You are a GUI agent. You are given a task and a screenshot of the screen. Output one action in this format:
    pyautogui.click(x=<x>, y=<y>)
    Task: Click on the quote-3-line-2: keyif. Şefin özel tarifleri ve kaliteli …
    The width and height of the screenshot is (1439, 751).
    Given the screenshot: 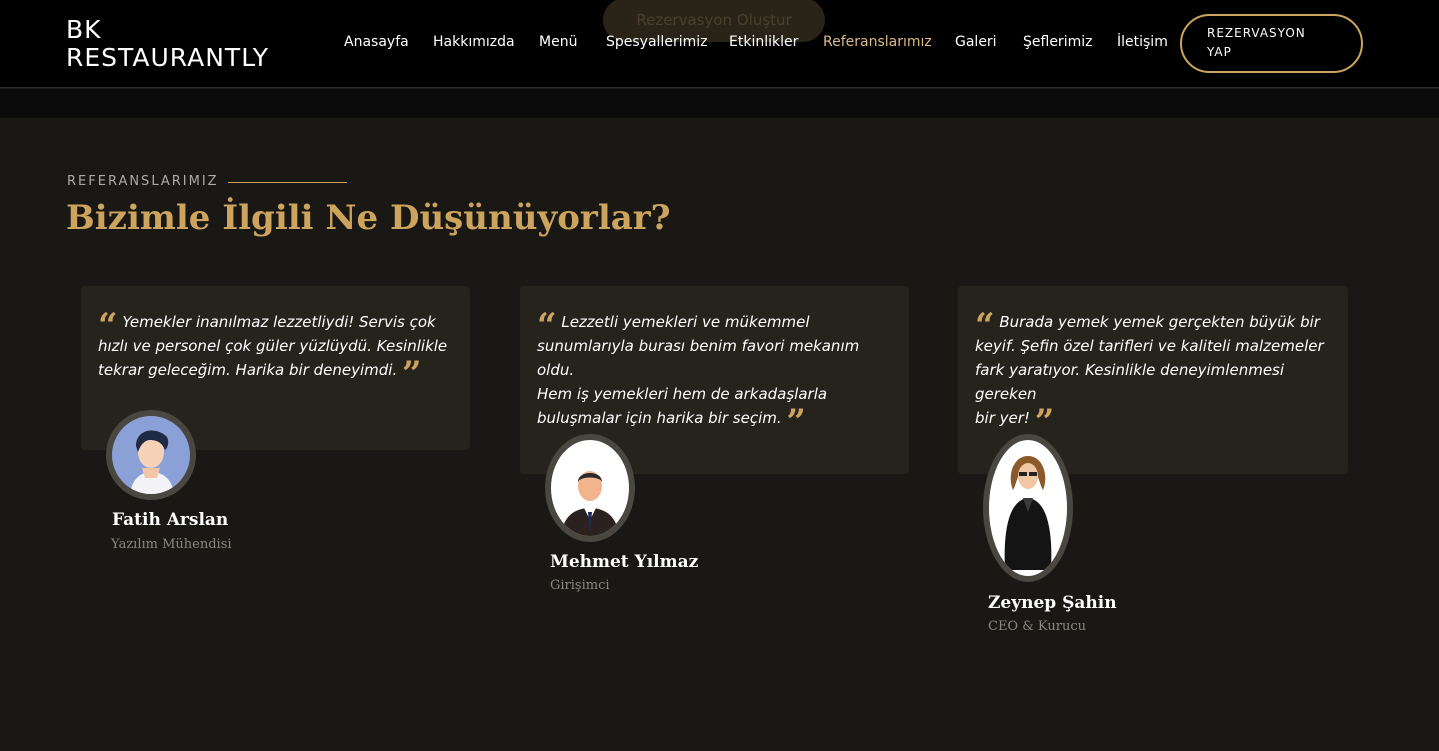 What is the action you would take?
    pyautogui.click(x=1149, y=346)
    